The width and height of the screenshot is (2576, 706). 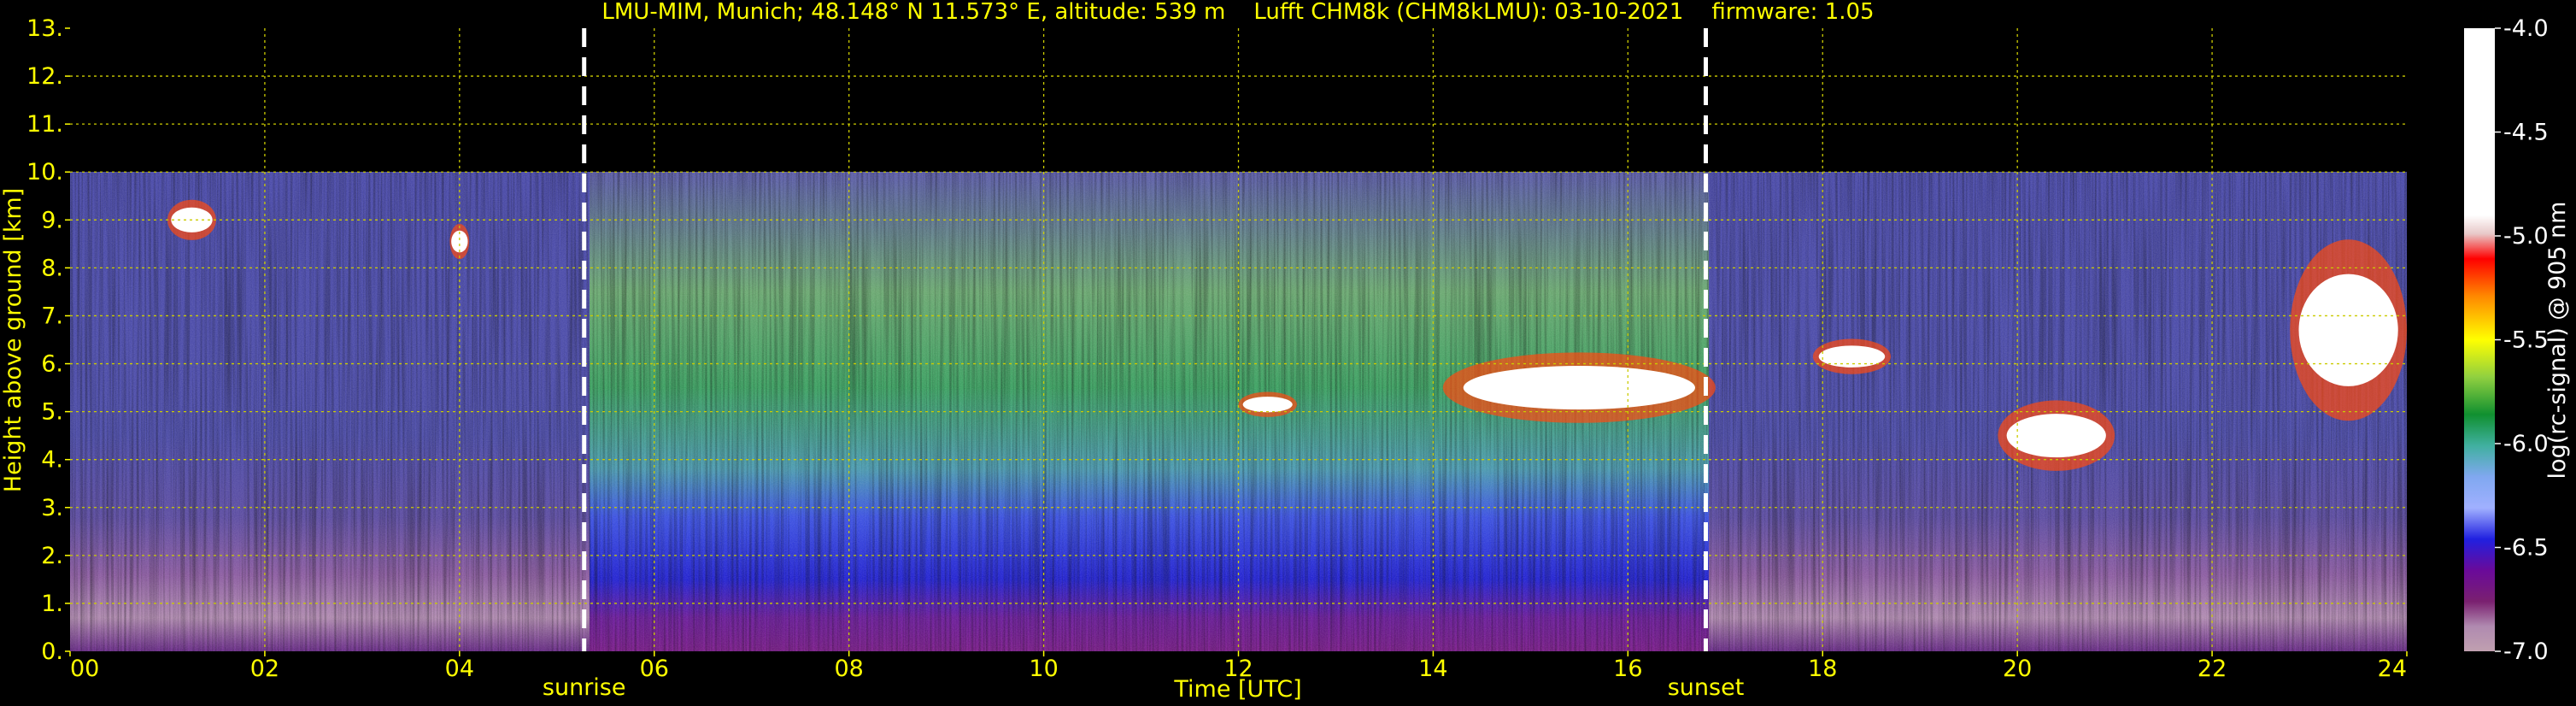 What do you see at coordinates (2017, 669) in the screenshot?
I see `x-tick-label: 20` at bounding box center [2017, 669].